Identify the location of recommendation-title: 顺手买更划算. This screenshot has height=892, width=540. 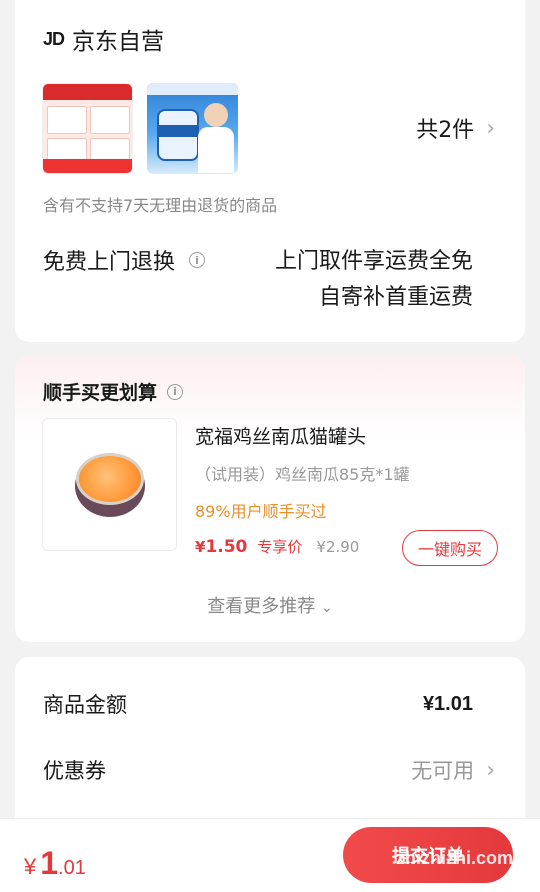
(100, 393).